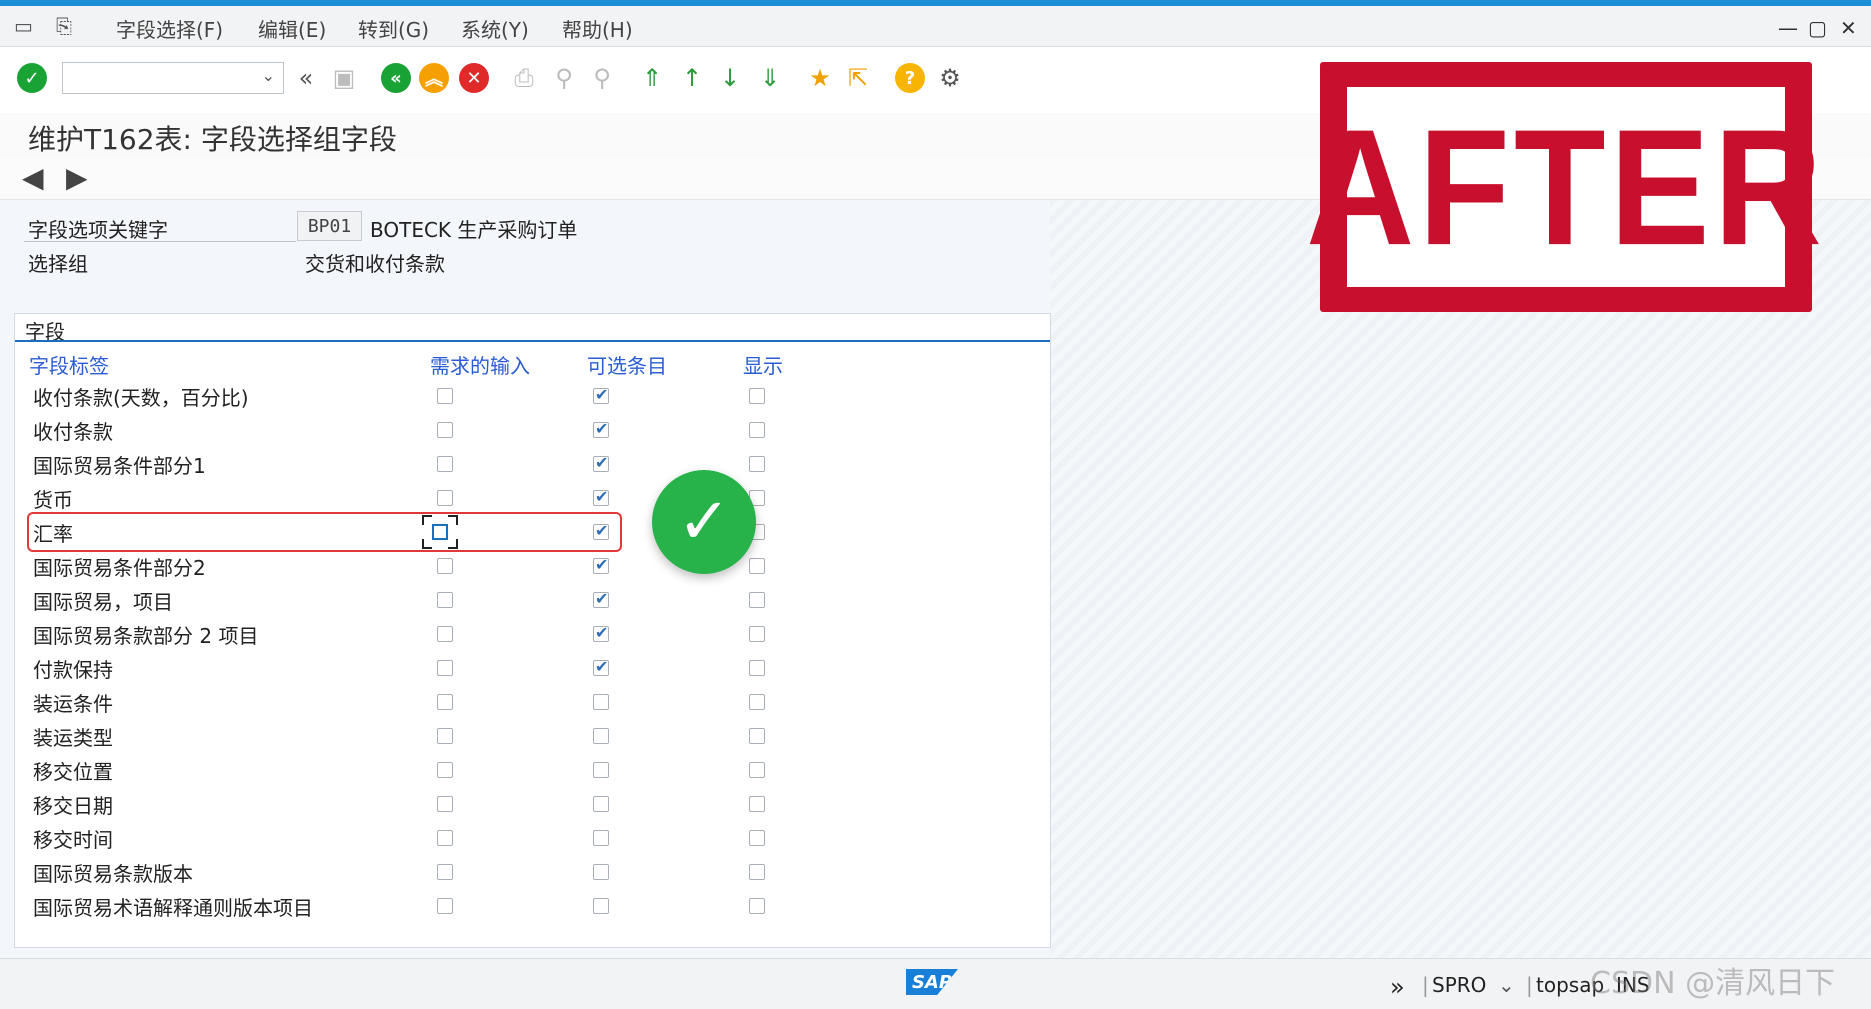 This screenshot has width=1871, height=1009. Describe the element at coordinates (440, 532) in the screenshot. I see `focused-required-checkbox` at that location.